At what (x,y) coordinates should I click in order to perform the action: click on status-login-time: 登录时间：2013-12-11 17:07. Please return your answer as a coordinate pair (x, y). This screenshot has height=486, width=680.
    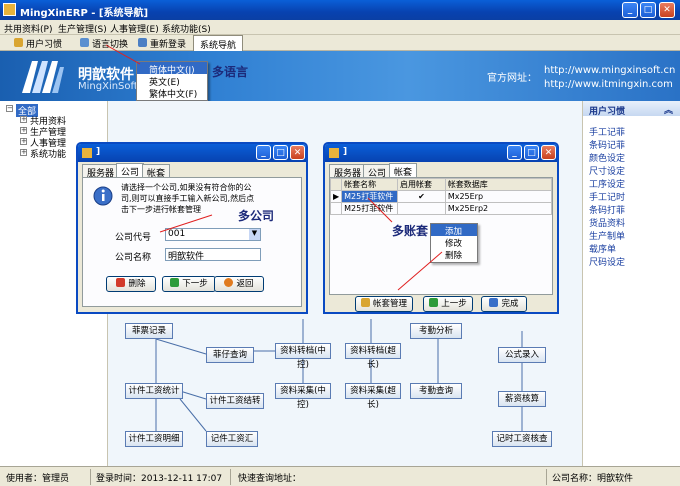
    Looking at the image, I should click on (159, 479).